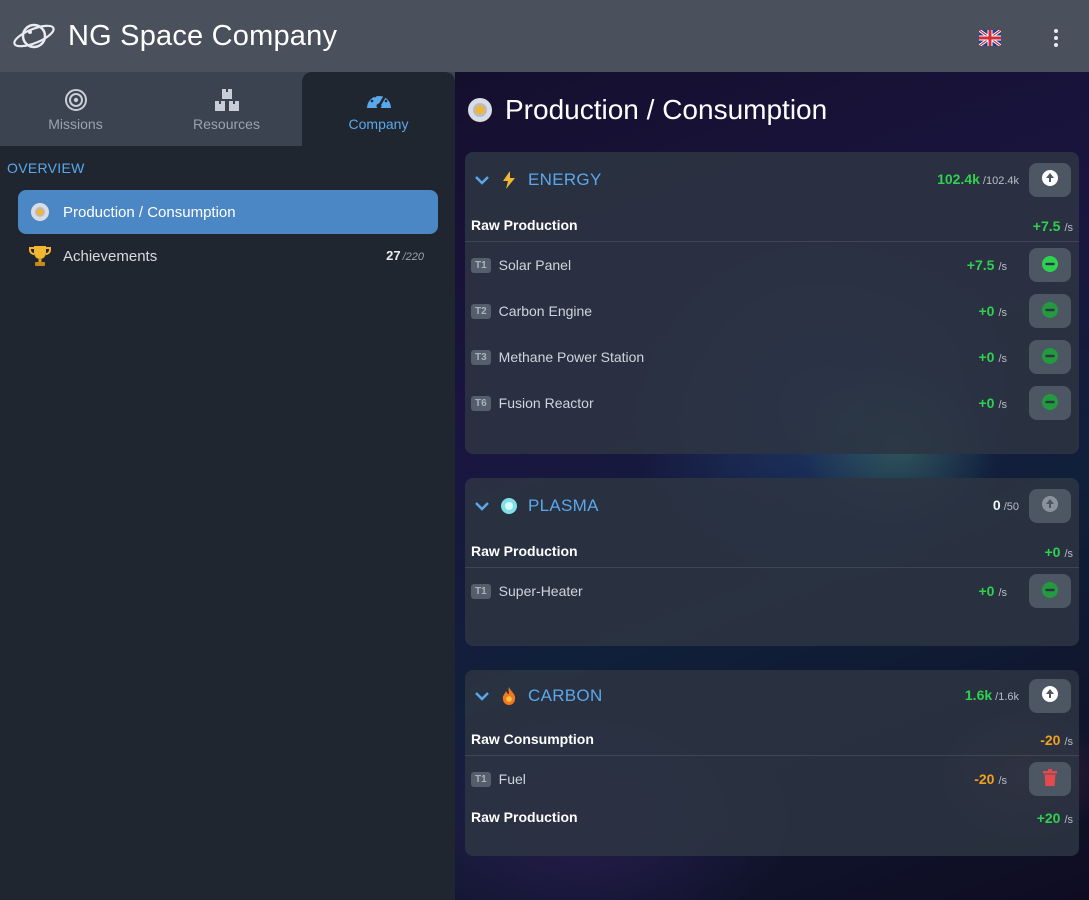  I want to click on tier-badge: T3, so click(481, 357).